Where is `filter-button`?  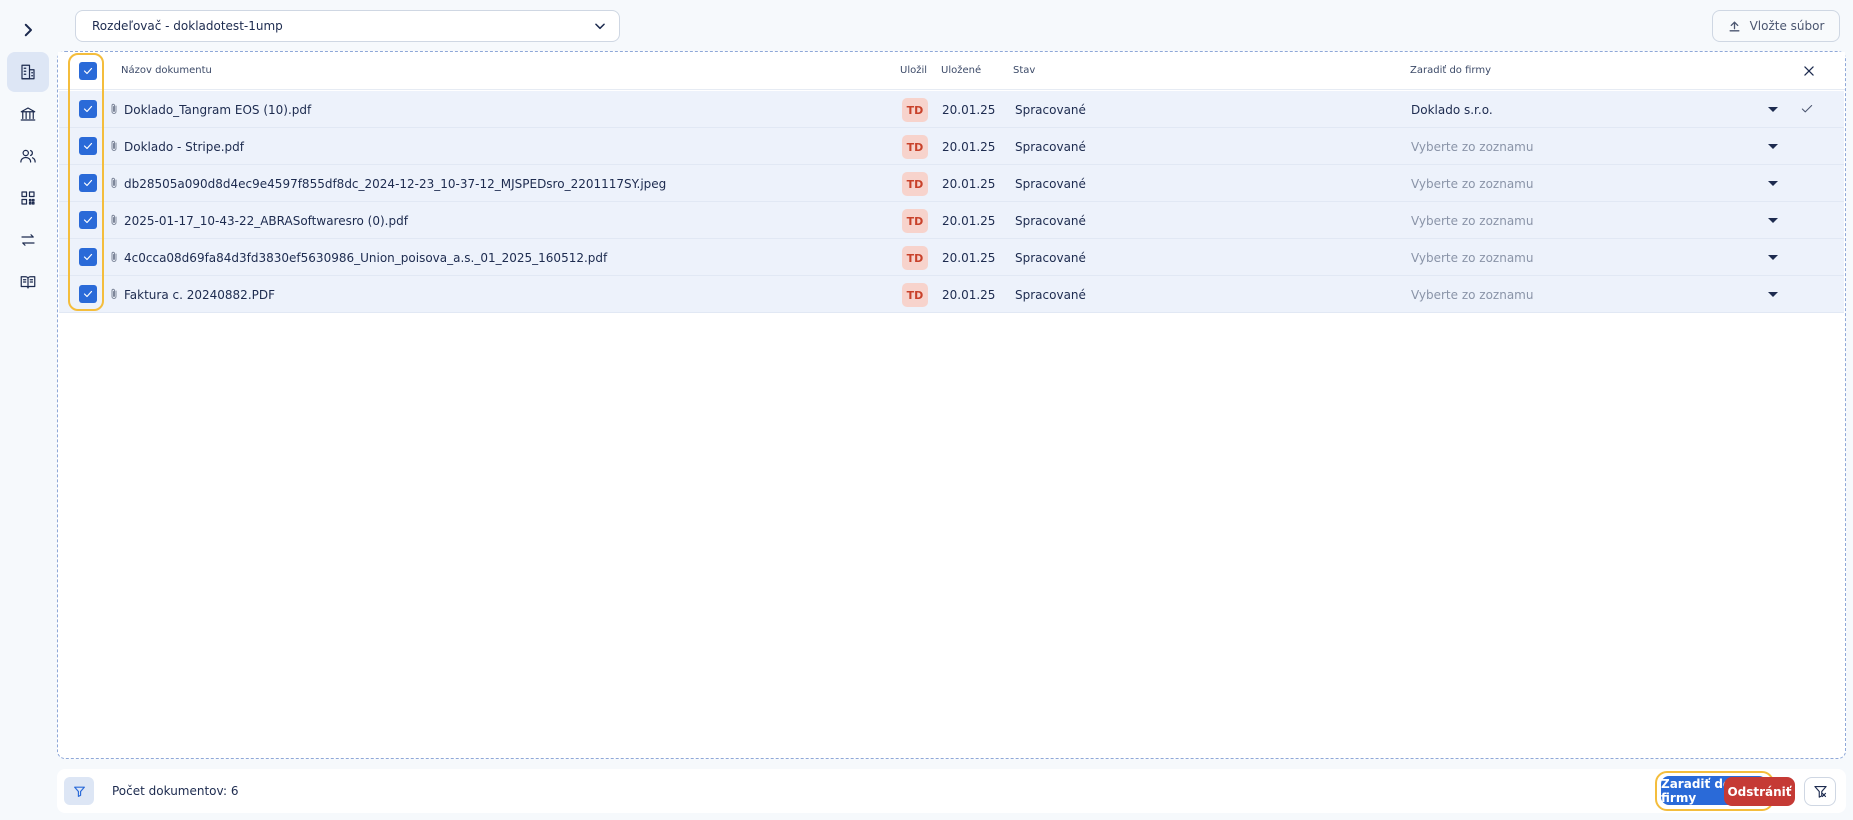 filter-button is located at coordinates (79, 791).